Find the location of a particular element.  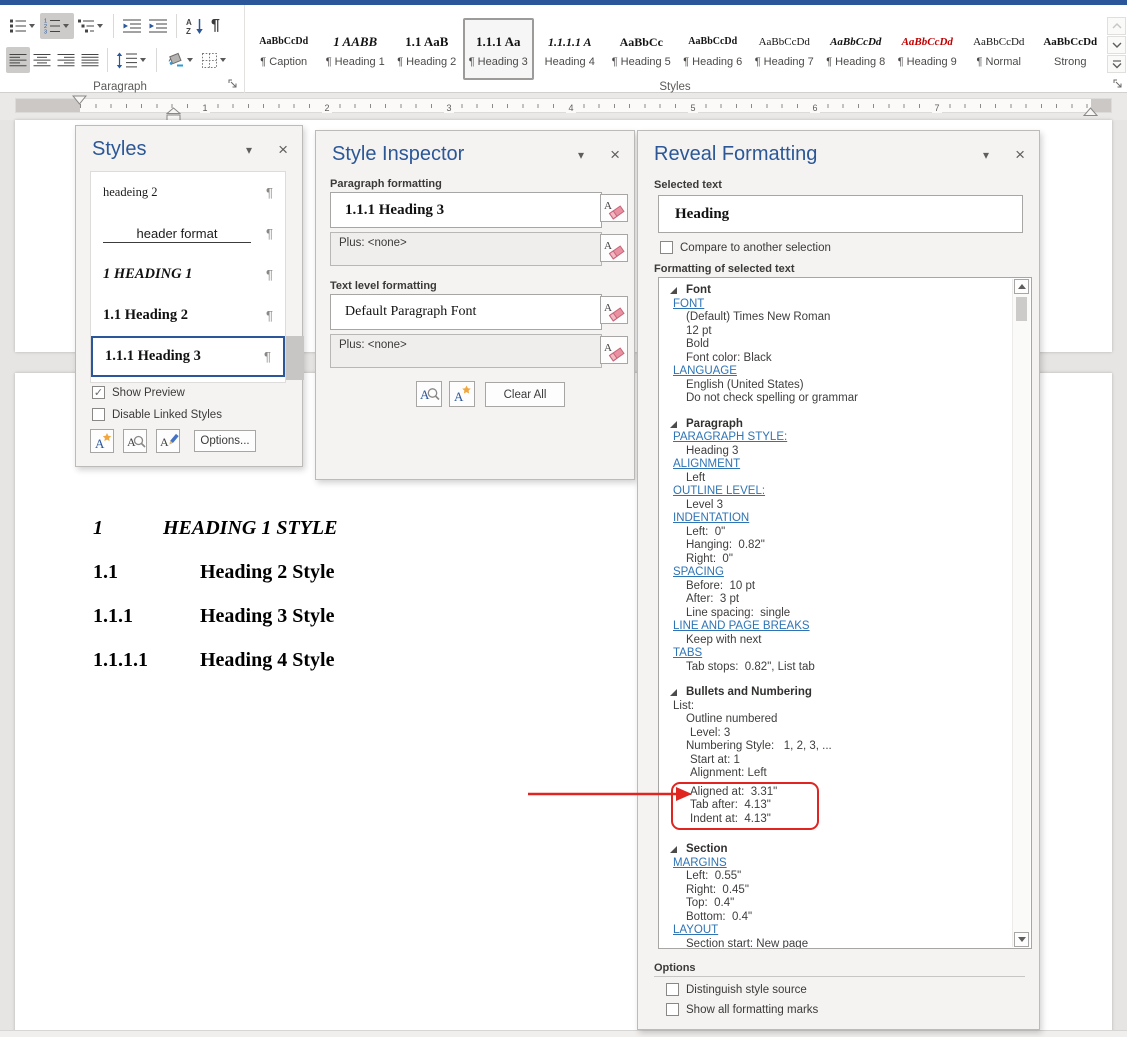

paragraph-dialog-launcher is located at coordinates (234, 85).